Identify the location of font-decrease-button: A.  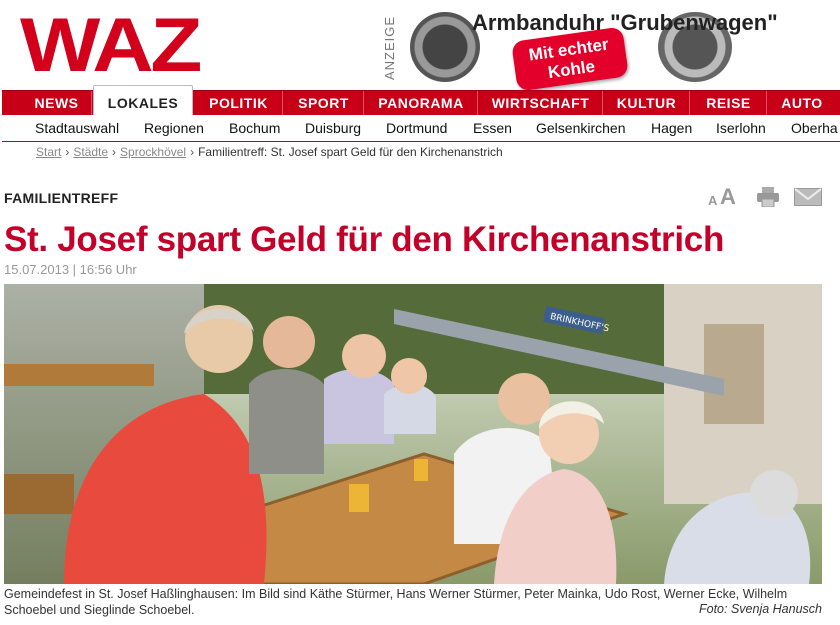
(712, 200).